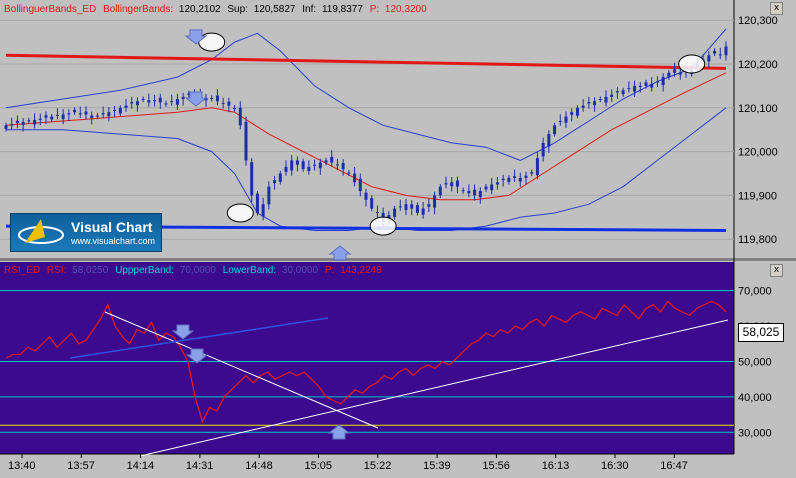 This screenshot has height=478, width=796. I want to click on rsi-tick-label: 70,000, so click(755, 292).